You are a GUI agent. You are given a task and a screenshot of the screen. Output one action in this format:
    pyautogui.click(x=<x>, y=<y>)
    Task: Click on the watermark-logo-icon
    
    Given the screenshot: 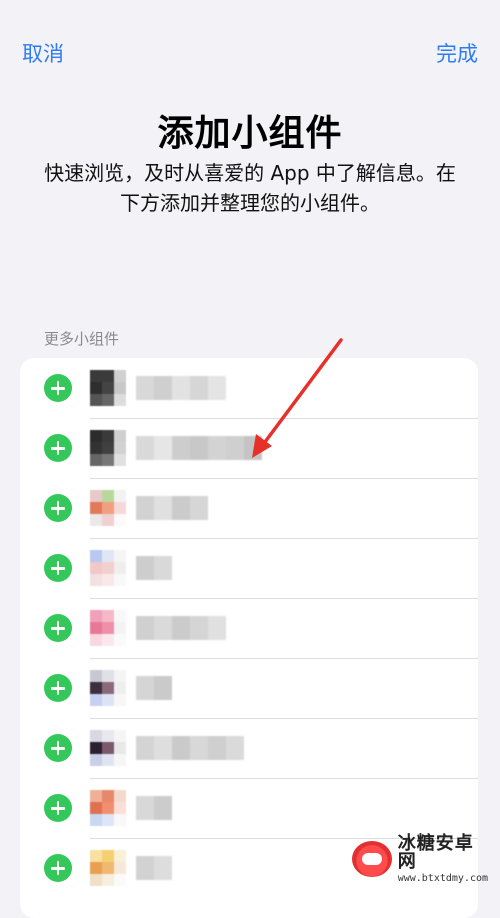 What is the action you would take?
    pyautogui.click(x=372, y=859)
    